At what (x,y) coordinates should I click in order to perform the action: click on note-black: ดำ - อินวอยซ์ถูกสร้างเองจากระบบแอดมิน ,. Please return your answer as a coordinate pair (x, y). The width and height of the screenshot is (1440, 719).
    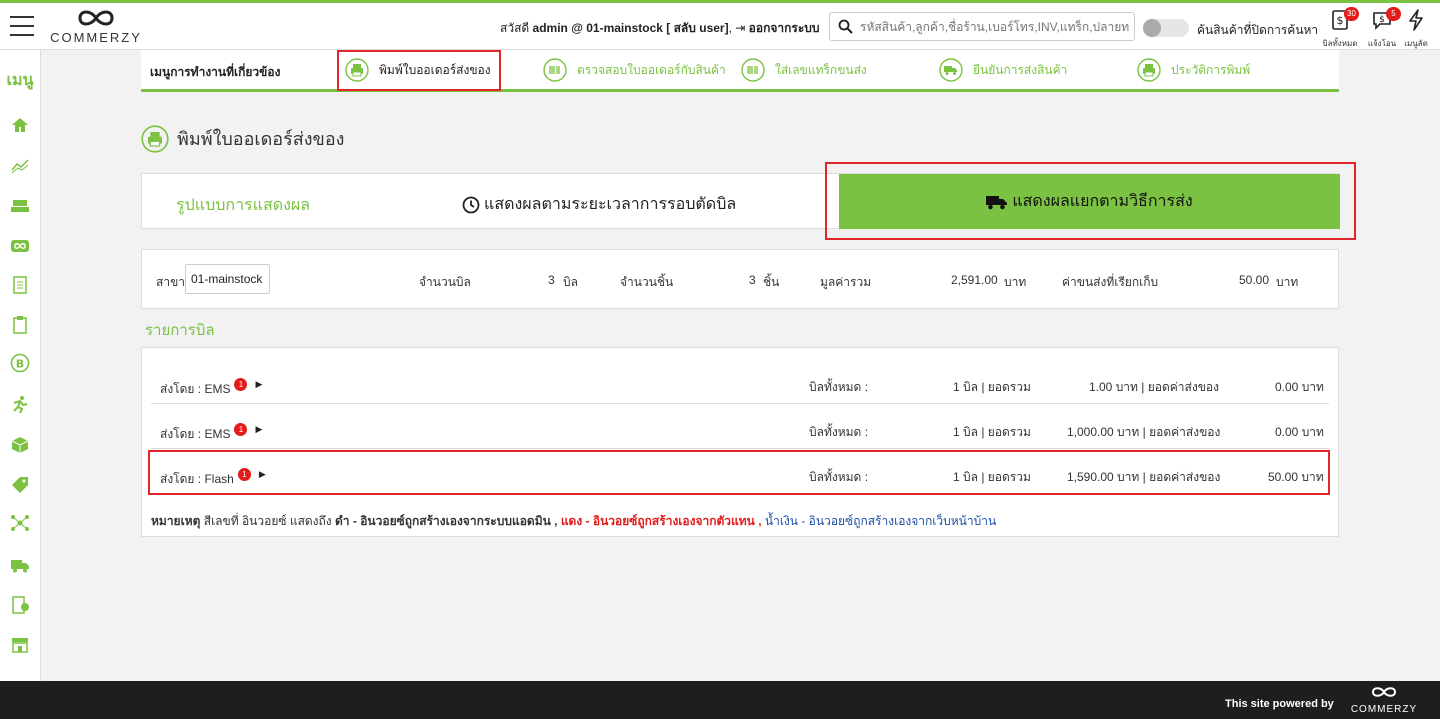
    Looking at the image, I should click on (446, 521).